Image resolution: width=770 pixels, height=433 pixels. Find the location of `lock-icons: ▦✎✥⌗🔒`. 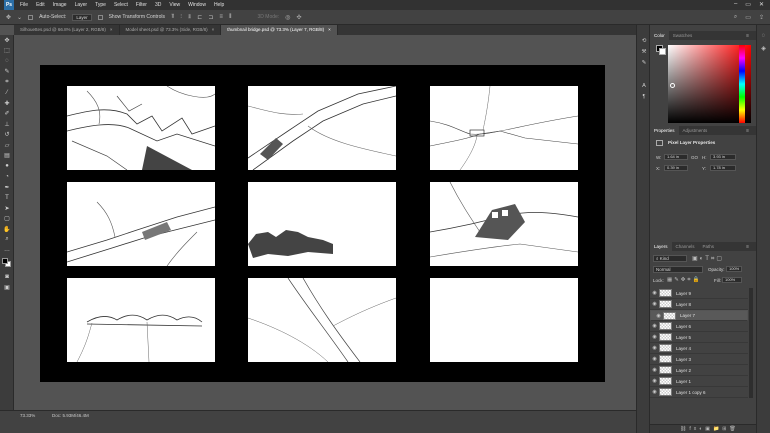

lock-icons: ▦✎✥⌗🔒 is located at coordinates (684, 280).